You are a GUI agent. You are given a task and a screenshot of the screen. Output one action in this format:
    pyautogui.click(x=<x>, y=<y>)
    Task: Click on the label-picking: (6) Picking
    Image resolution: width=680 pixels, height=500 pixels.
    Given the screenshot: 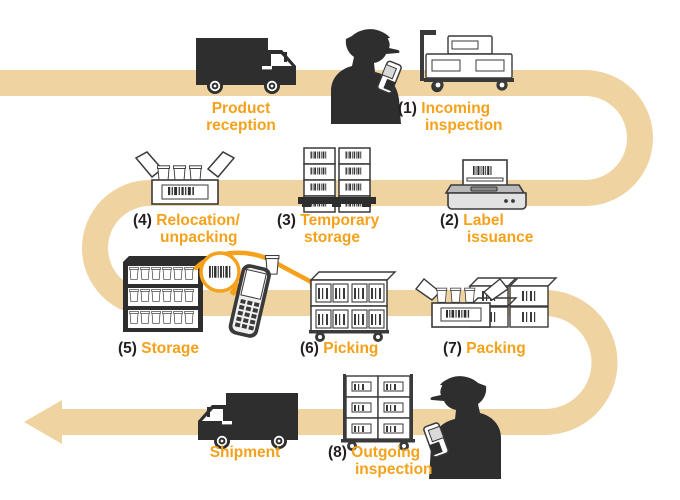 What is the action you would take?
    pyautogui.click(x=360, y=348)
    